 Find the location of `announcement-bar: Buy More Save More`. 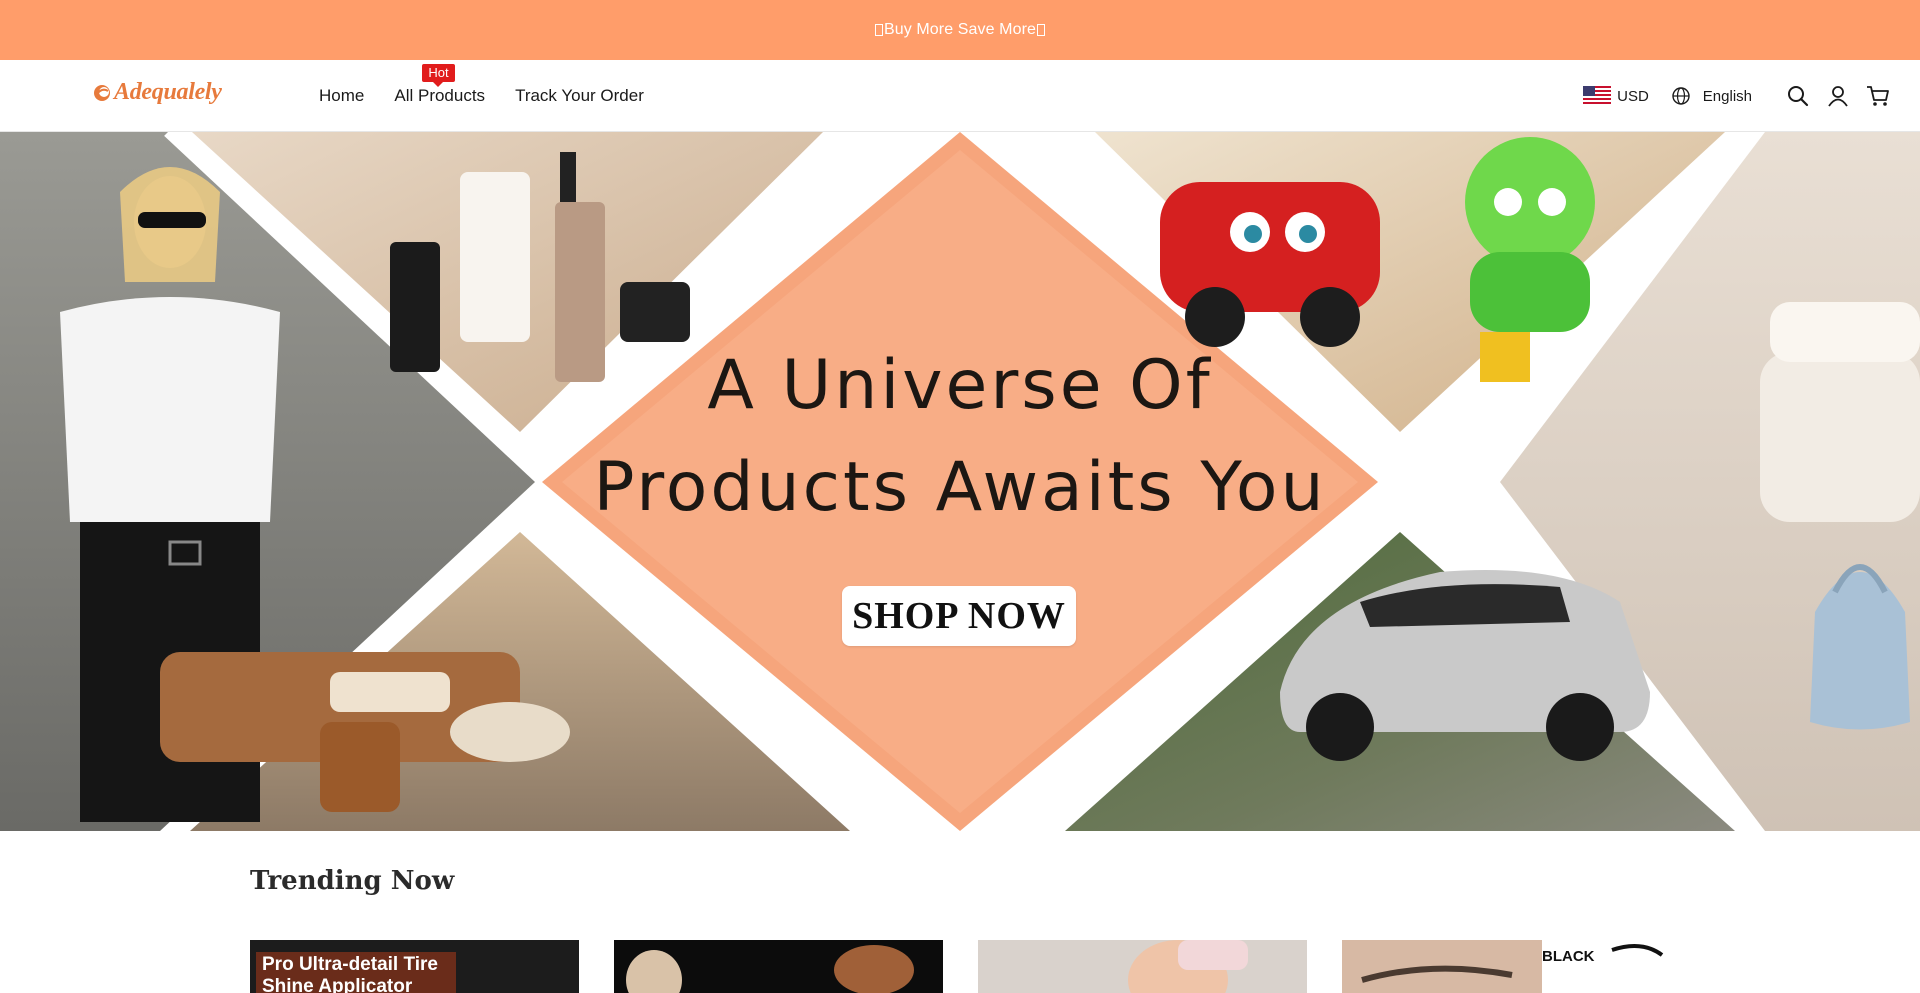

announcement-bar: Buy More Save More is located at coordinates (960, 30).